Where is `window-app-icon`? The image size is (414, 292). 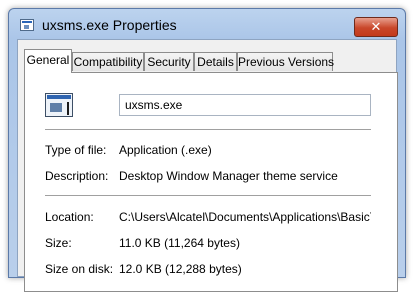
window-app-icon is located at coordinates (27, 25).